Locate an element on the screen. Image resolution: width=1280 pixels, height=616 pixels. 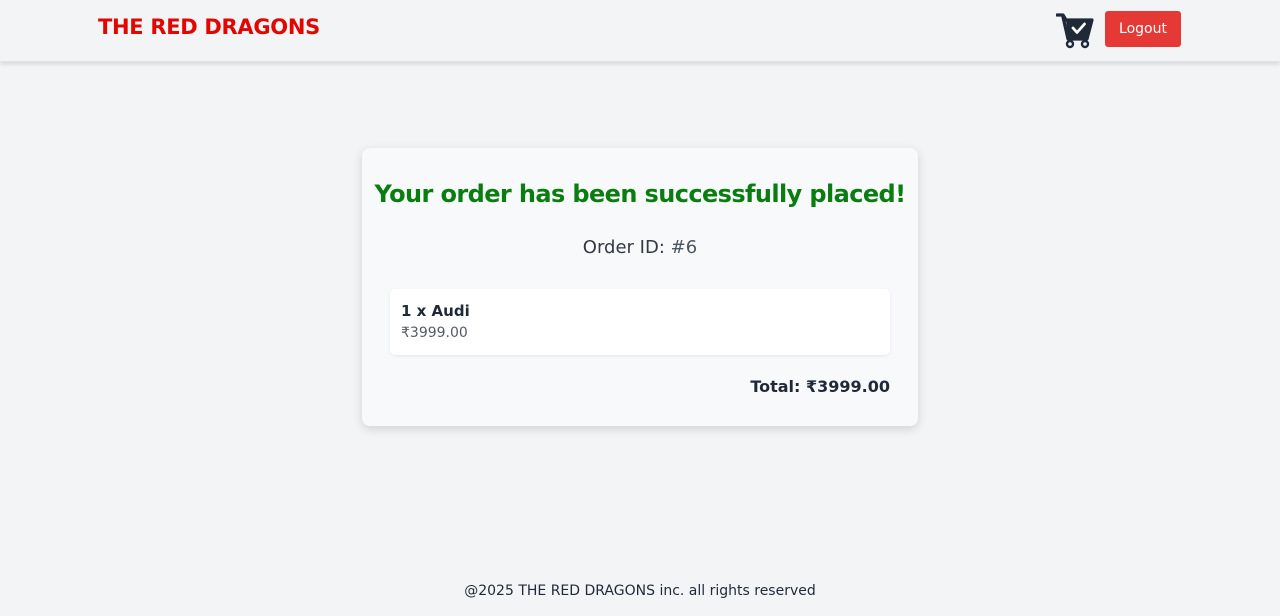
order-id-label: Order ID: is located at coordinates (623, 247).